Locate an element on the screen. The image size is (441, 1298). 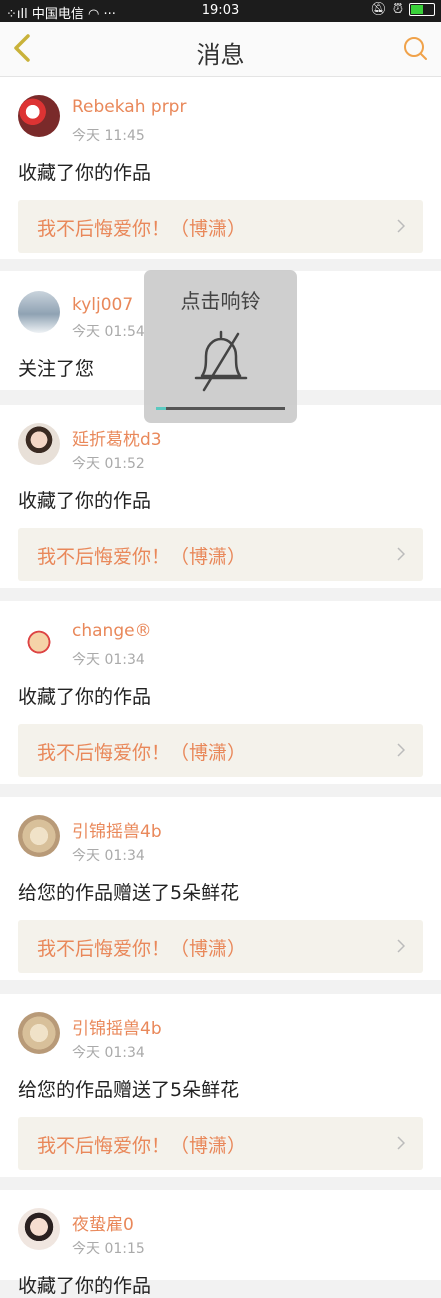
status-bar: ⁘ıll 中国电信 ◠ ··· 19:03 🔕︎ ⏰︎ is located at coordinates (220, 11).